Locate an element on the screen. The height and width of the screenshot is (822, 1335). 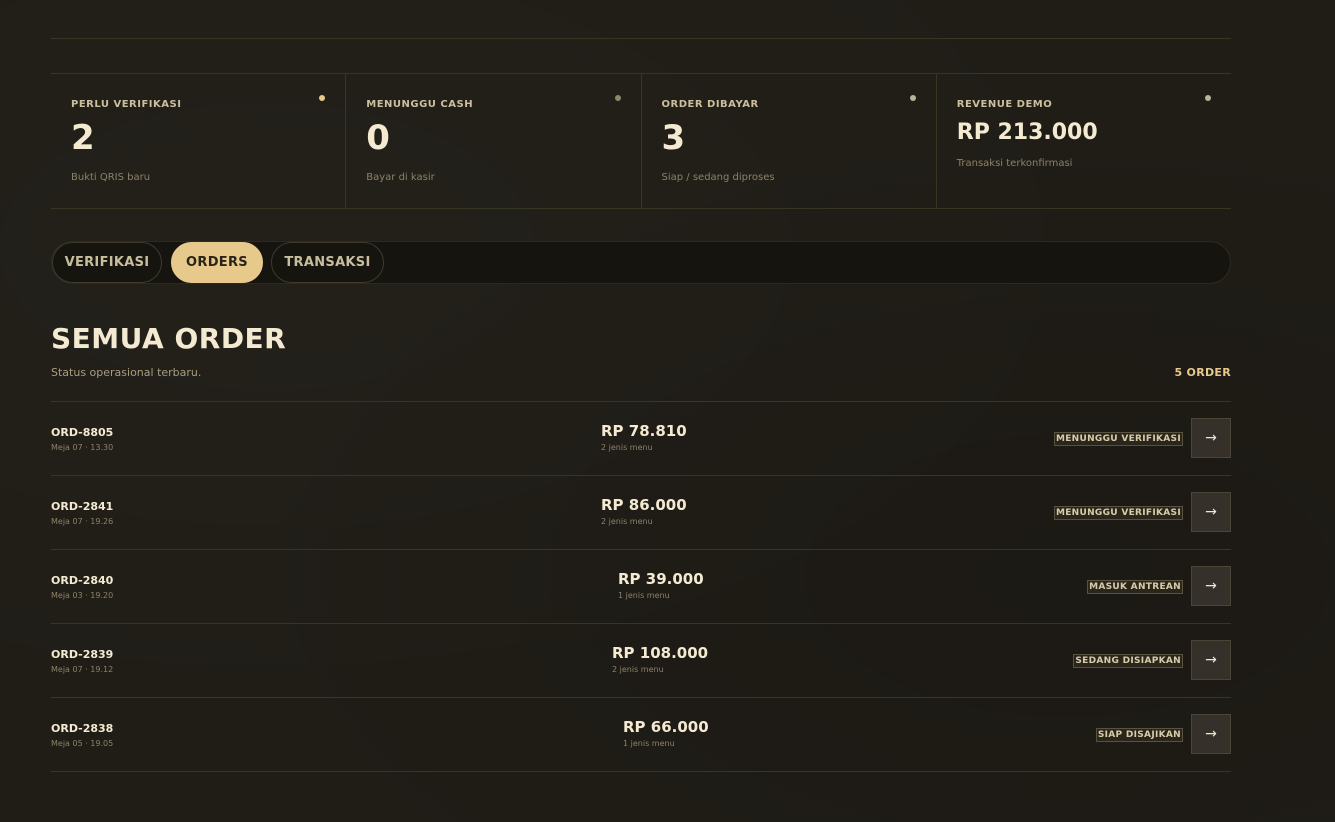
stat-label: MENUNGGU CASH is located at coordinates (420, 104).